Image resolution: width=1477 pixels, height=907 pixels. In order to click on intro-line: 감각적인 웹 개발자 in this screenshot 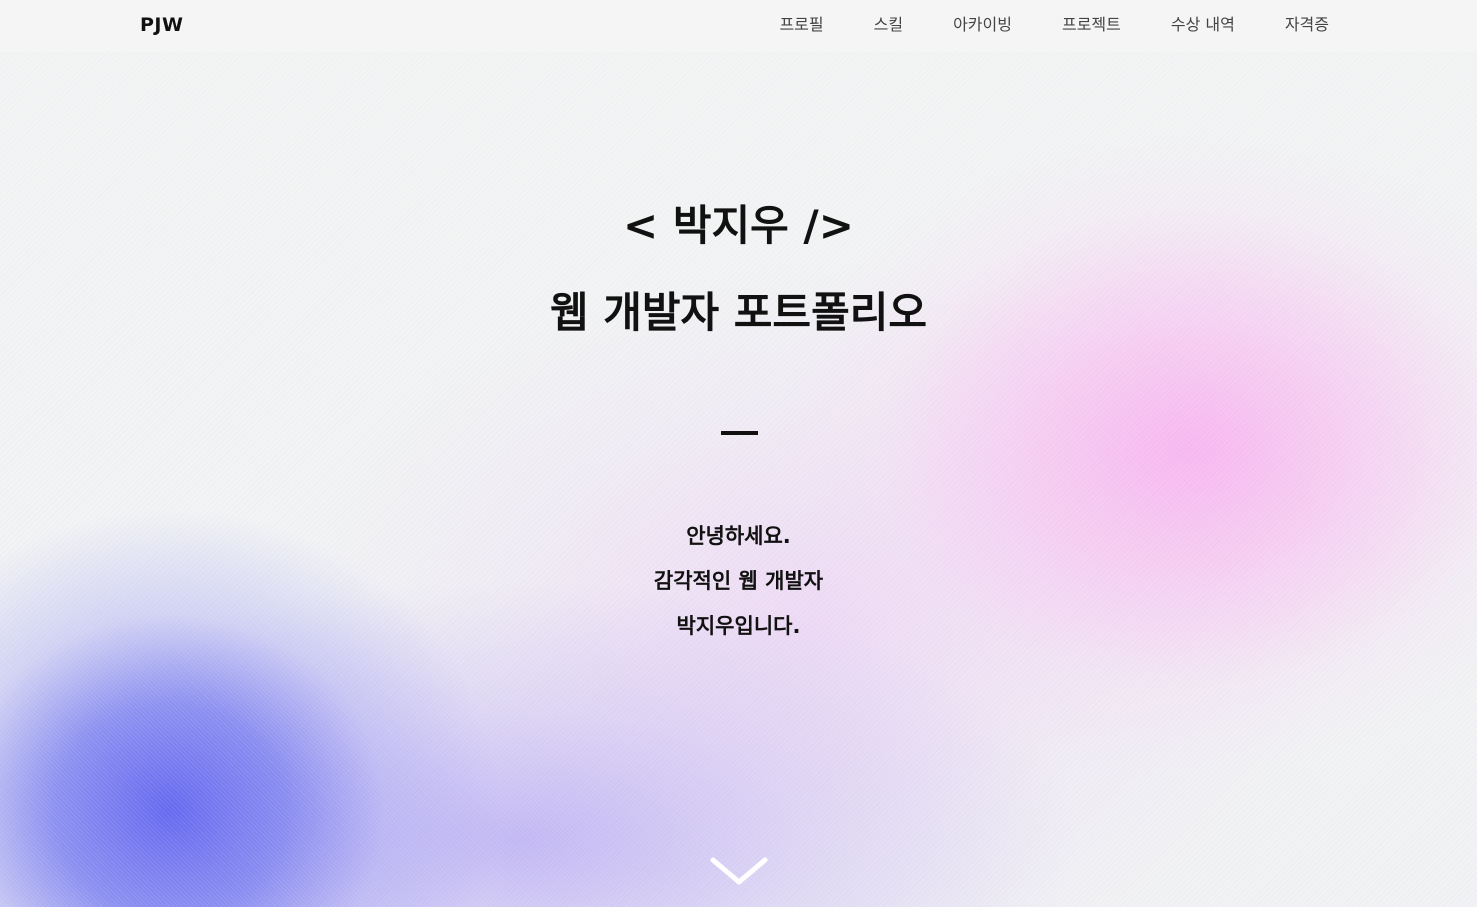, I will do `click(738, 581)`.